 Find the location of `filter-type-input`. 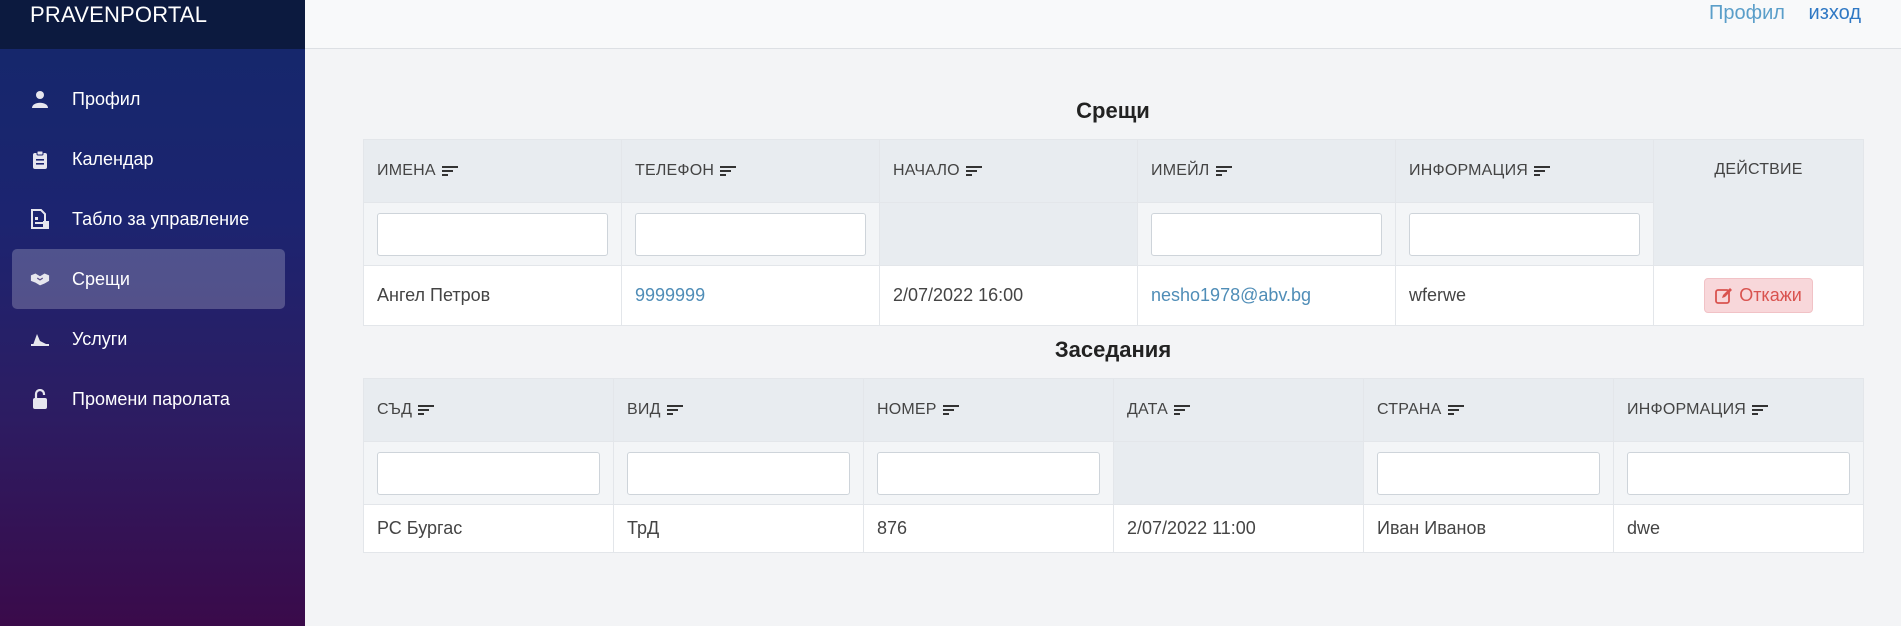

filter-type-input is located at coordinates (738, 473).